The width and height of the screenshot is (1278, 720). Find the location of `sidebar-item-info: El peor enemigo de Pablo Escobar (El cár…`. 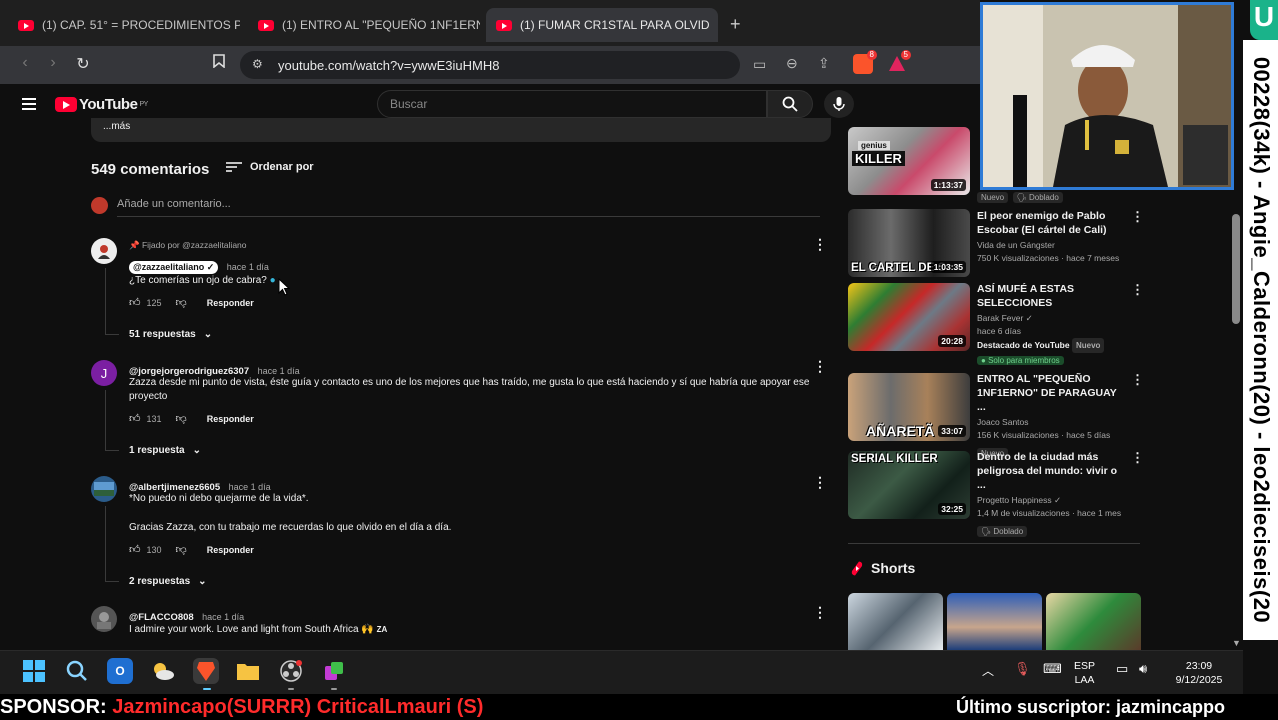

sidebar-item-info: El peor enemigo de Pablo Escobar (El cár… is located at coordinates (1051, 237).